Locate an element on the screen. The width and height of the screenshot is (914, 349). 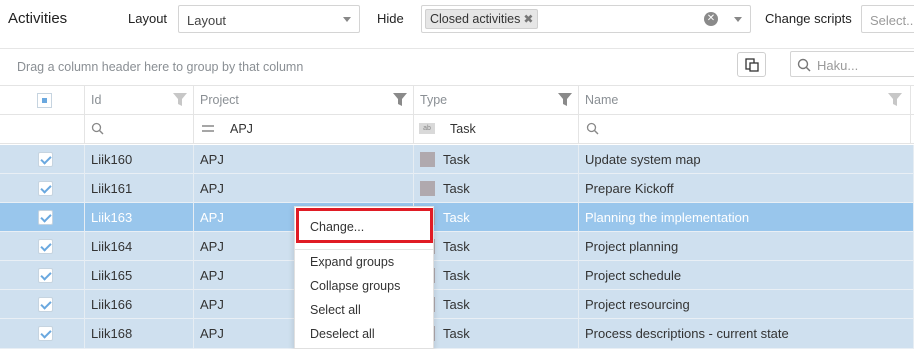
filter-type-value: Task is located at coordinates (463, 129).